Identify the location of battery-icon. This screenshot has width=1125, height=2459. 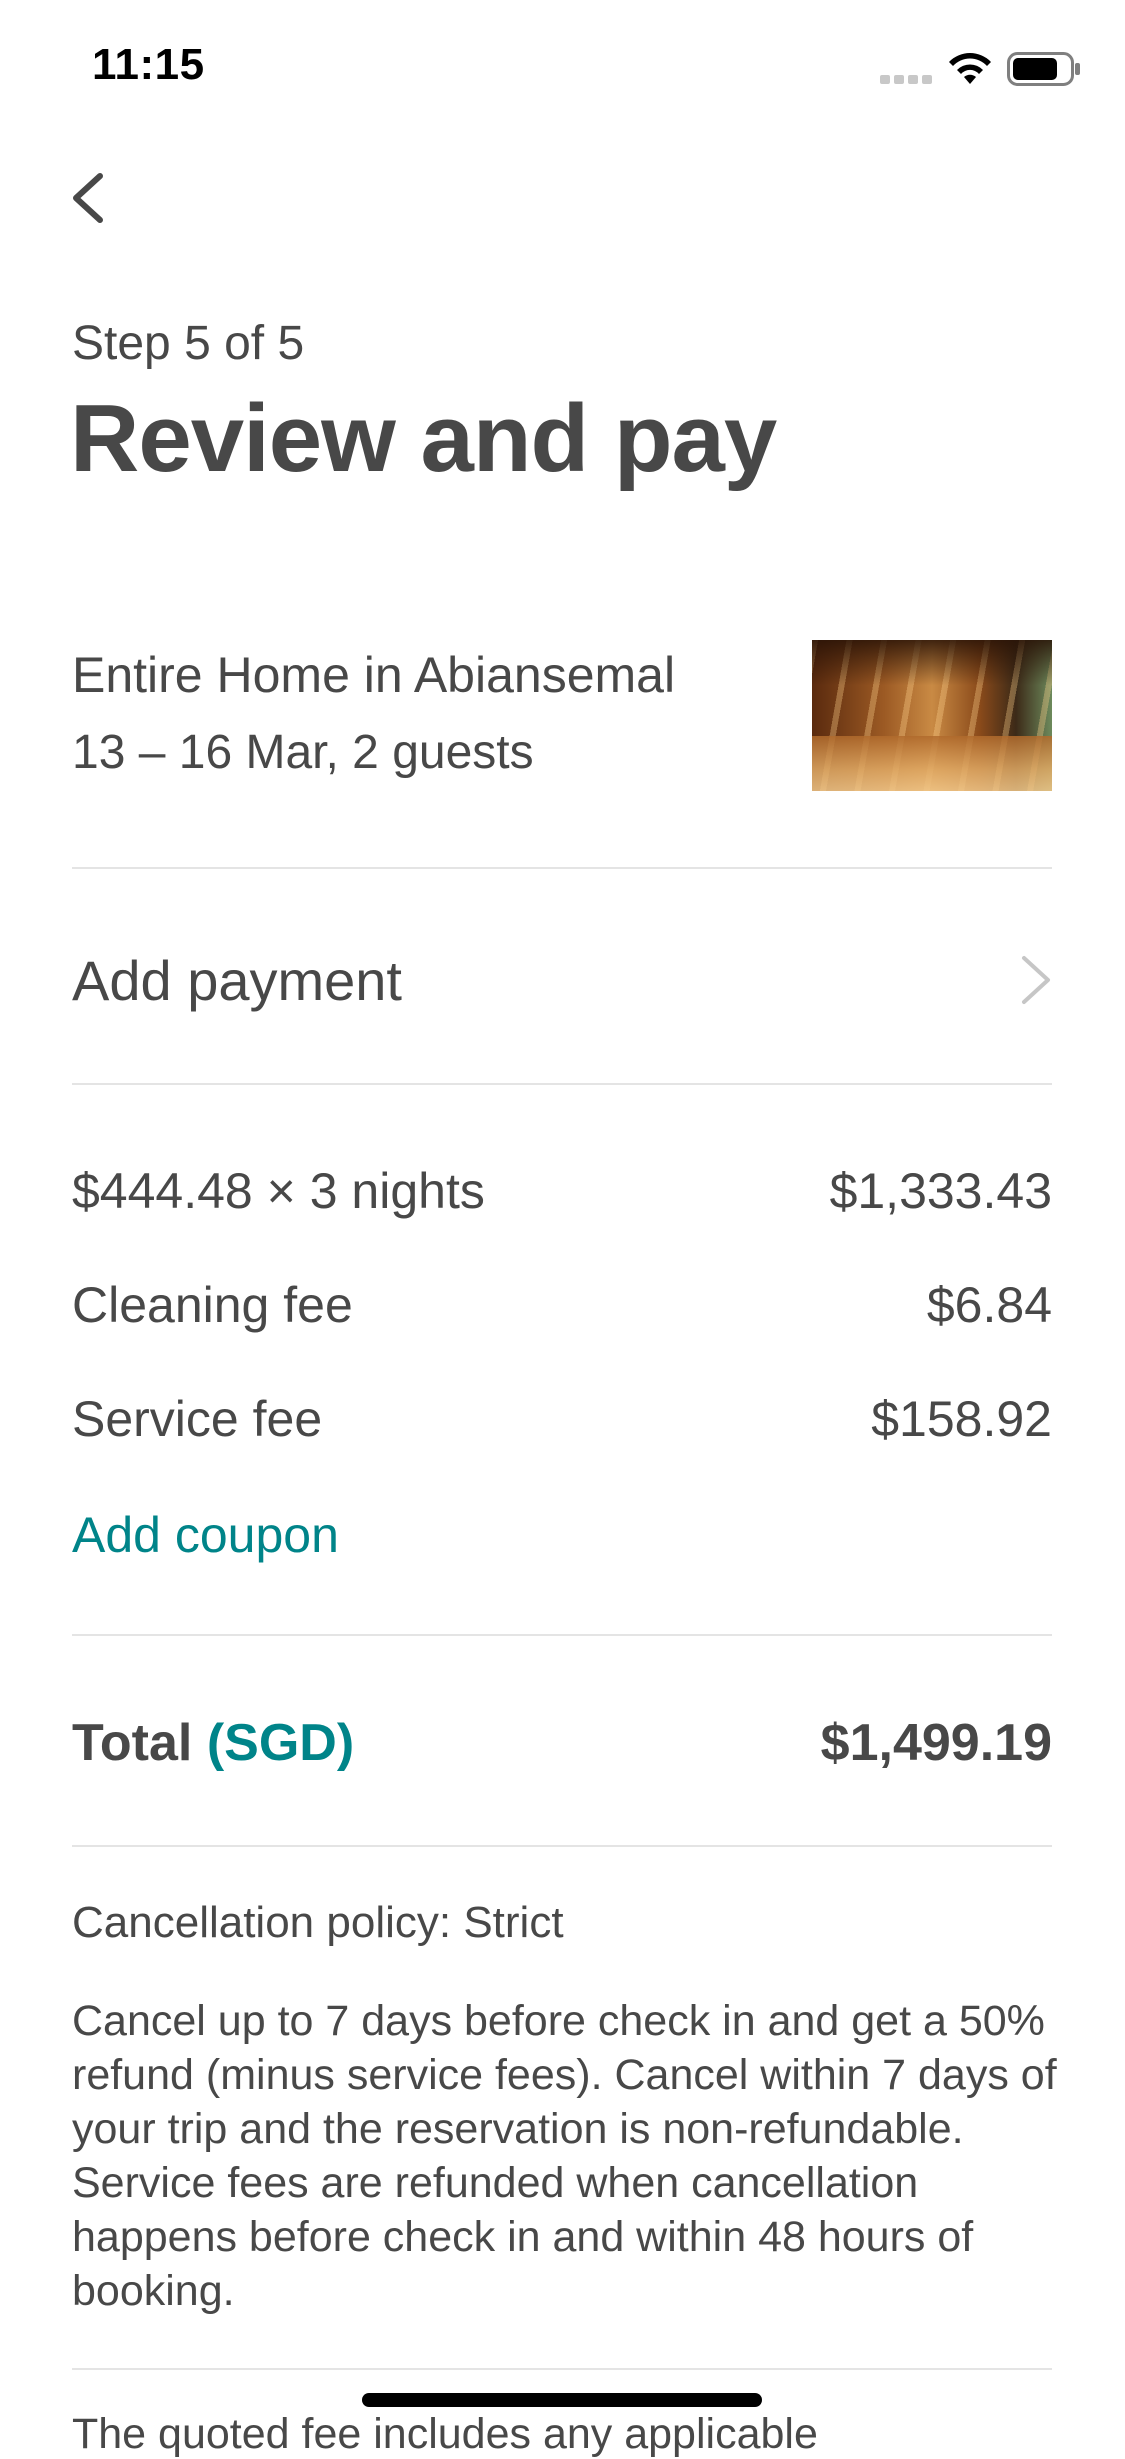
(1043, 69).